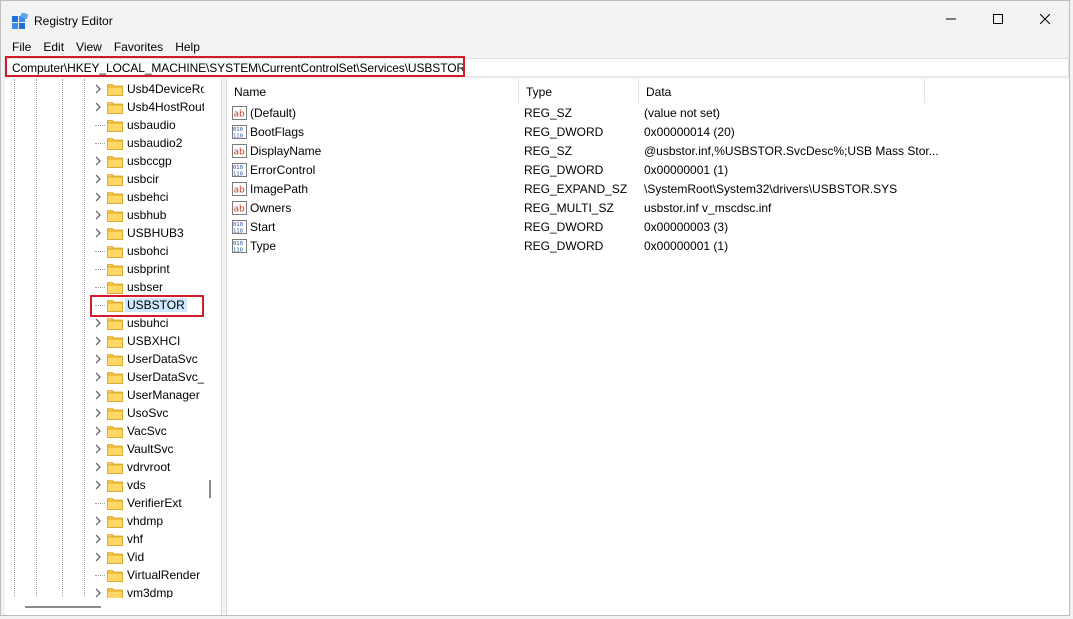 The height and width of the screenshot is (619, 1073). What do you see at coordinates (998, 19) in the screenshot?
I see `maximize-button` at bounding box center [998, 19].